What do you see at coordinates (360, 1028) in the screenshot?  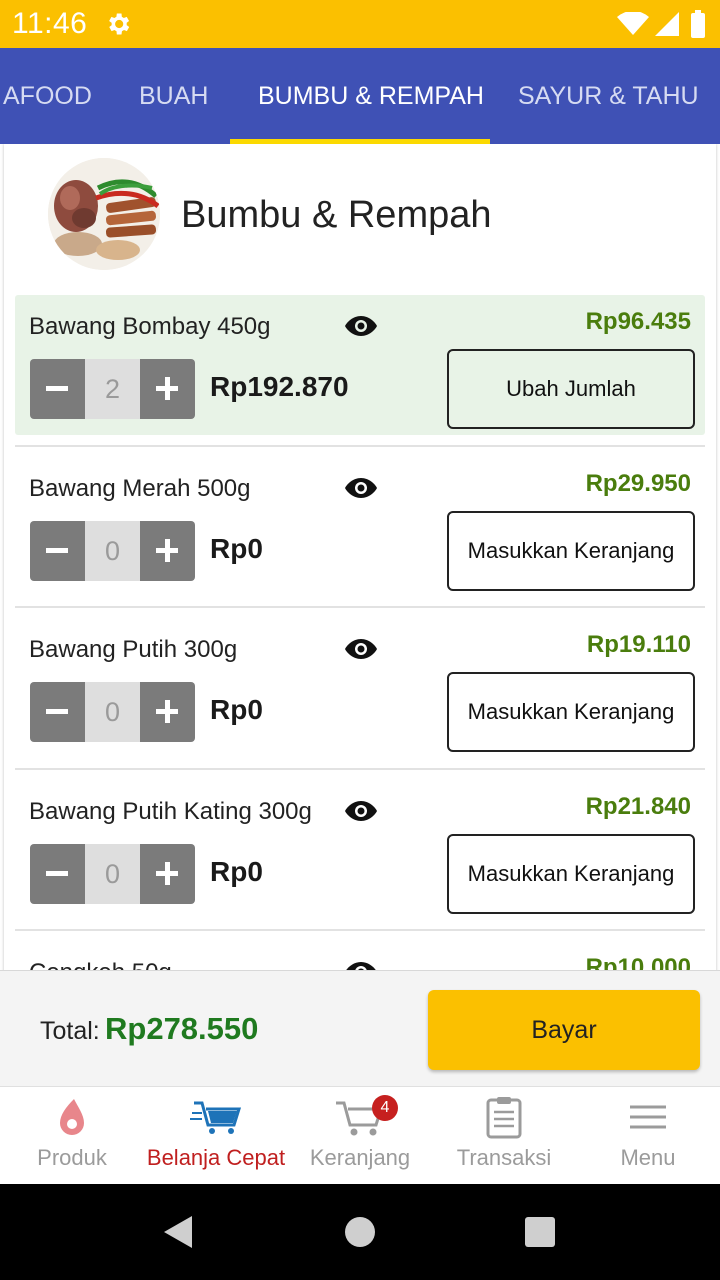 I see `total-bar: Total: Rp278.550 Bayar` at bounding box center [360, 1028].